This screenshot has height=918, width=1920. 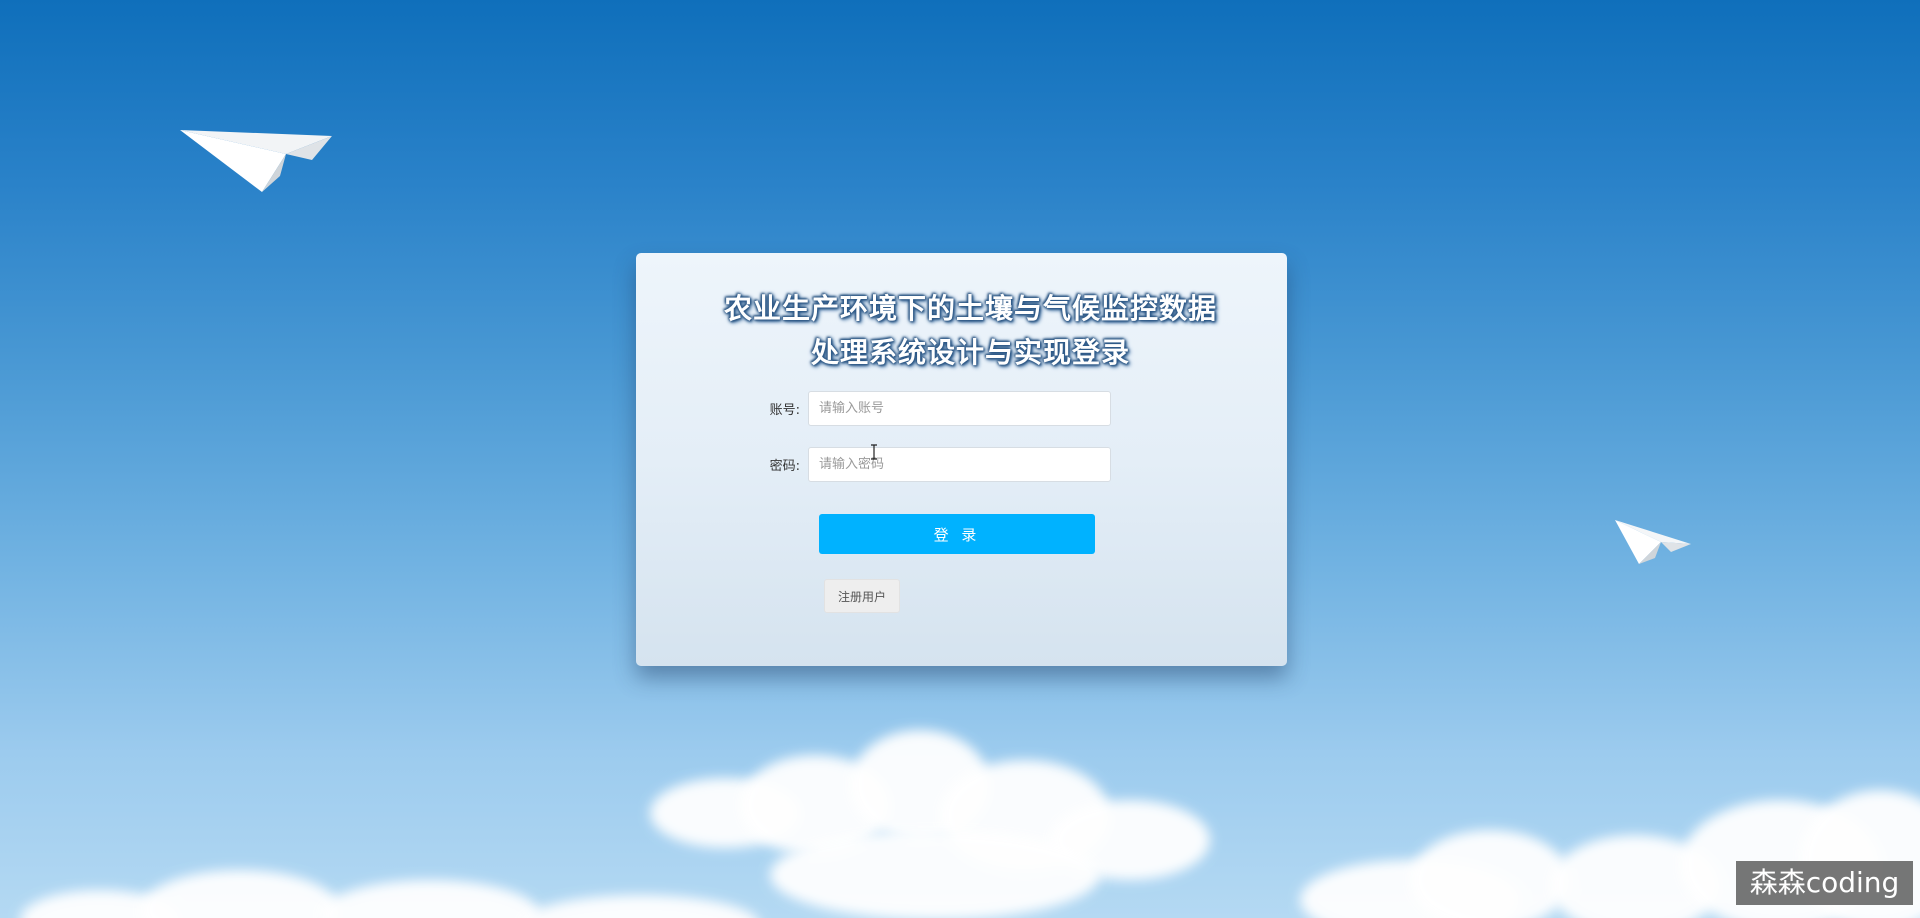 What do you see at coordinates (970, 308) in the screenshot?
I see `page-title-line-1: 农业生产环境下的土壤与气候监控数据` at bounding box center [970, 308].